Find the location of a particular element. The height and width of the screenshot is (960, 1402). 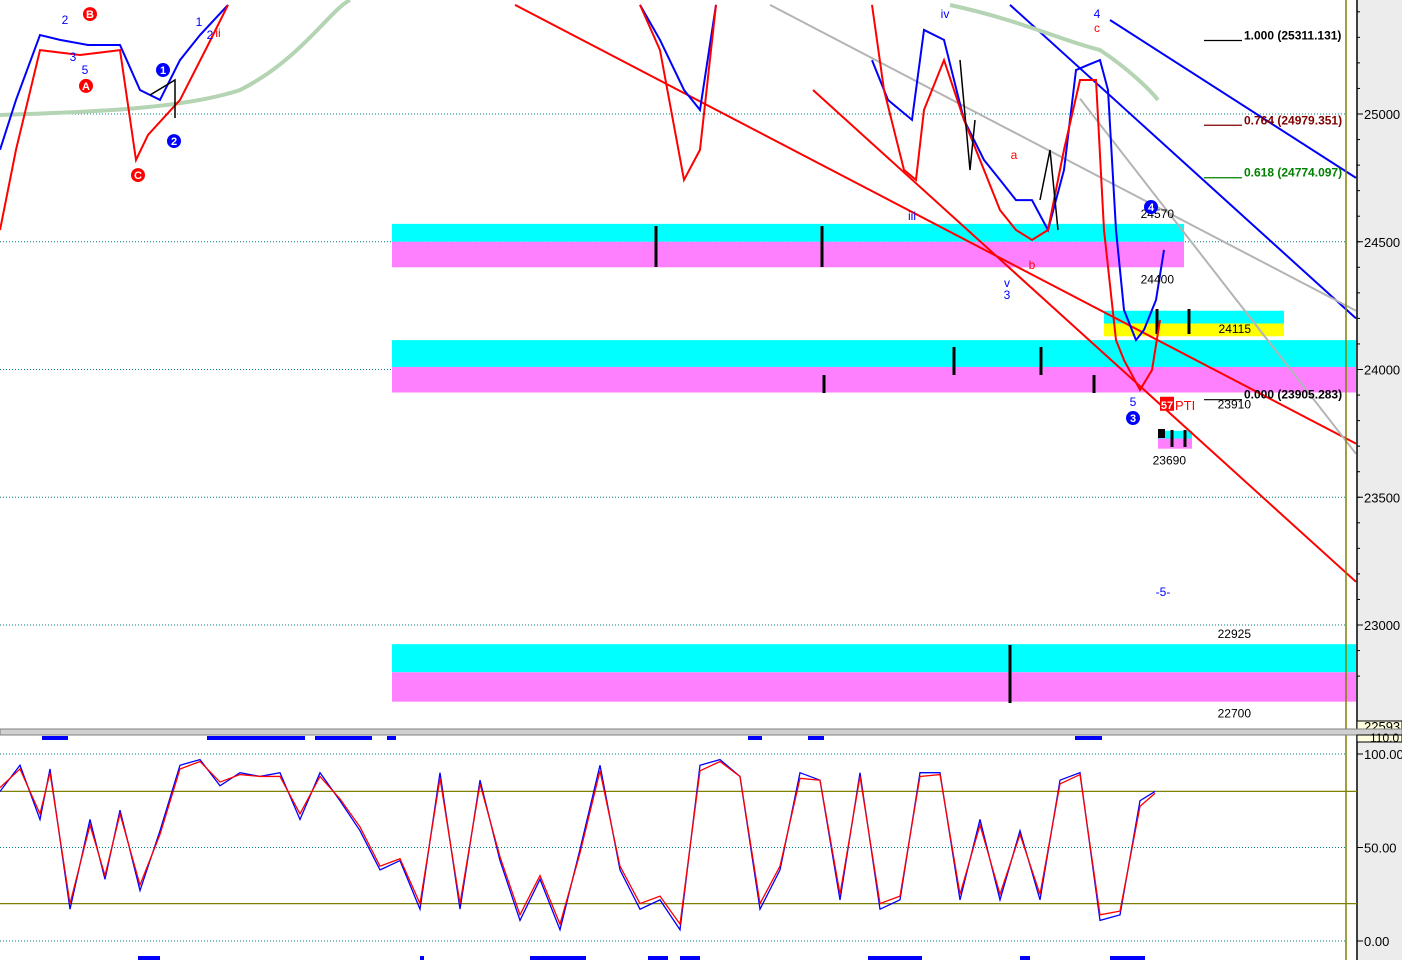

wave-label: a is located at coordinates (1014, 155).